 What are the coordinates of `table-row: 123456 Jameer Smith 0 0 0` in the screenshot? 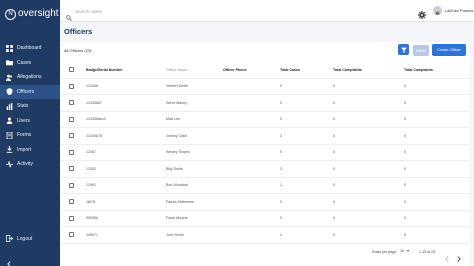 It's located at (265, 86).